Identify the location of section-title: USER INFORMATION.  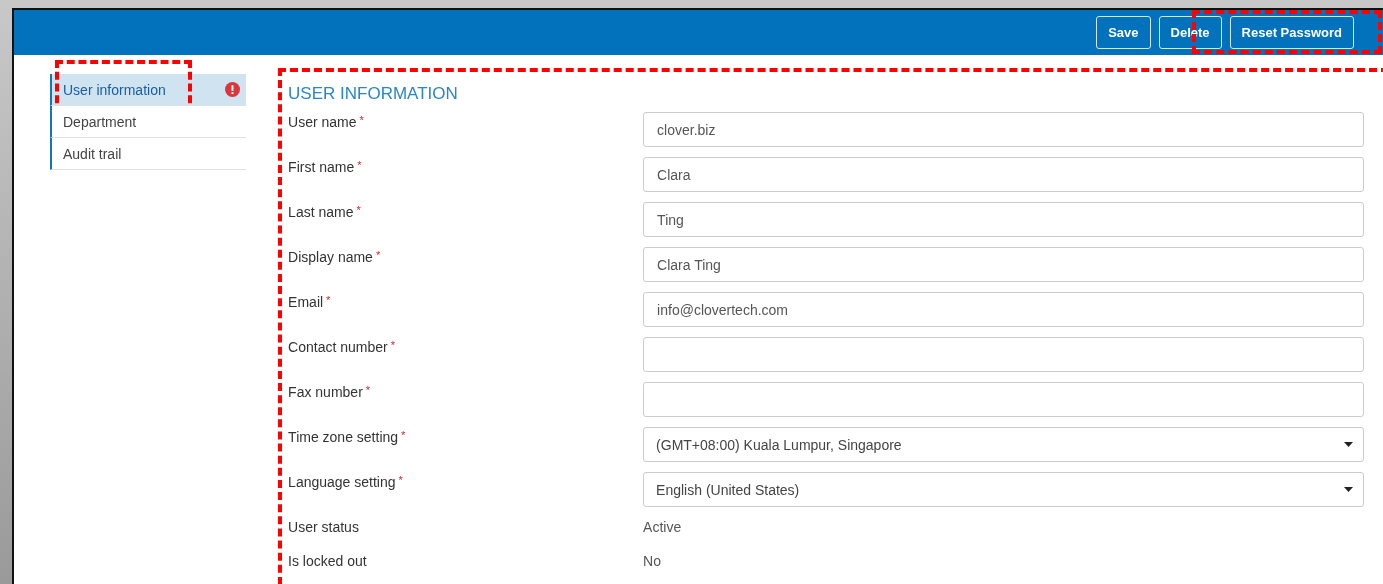
(373, 94).